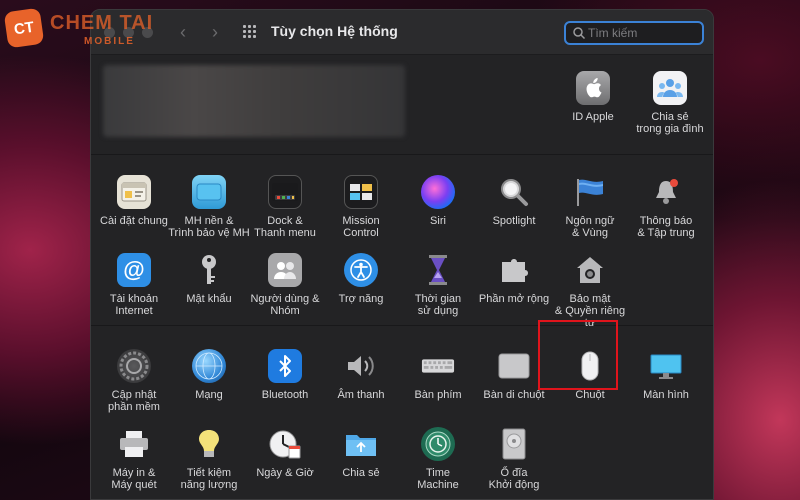 This screenshot has width=800, height=500. I want to click on users-groups-icon, so click(285, 270).